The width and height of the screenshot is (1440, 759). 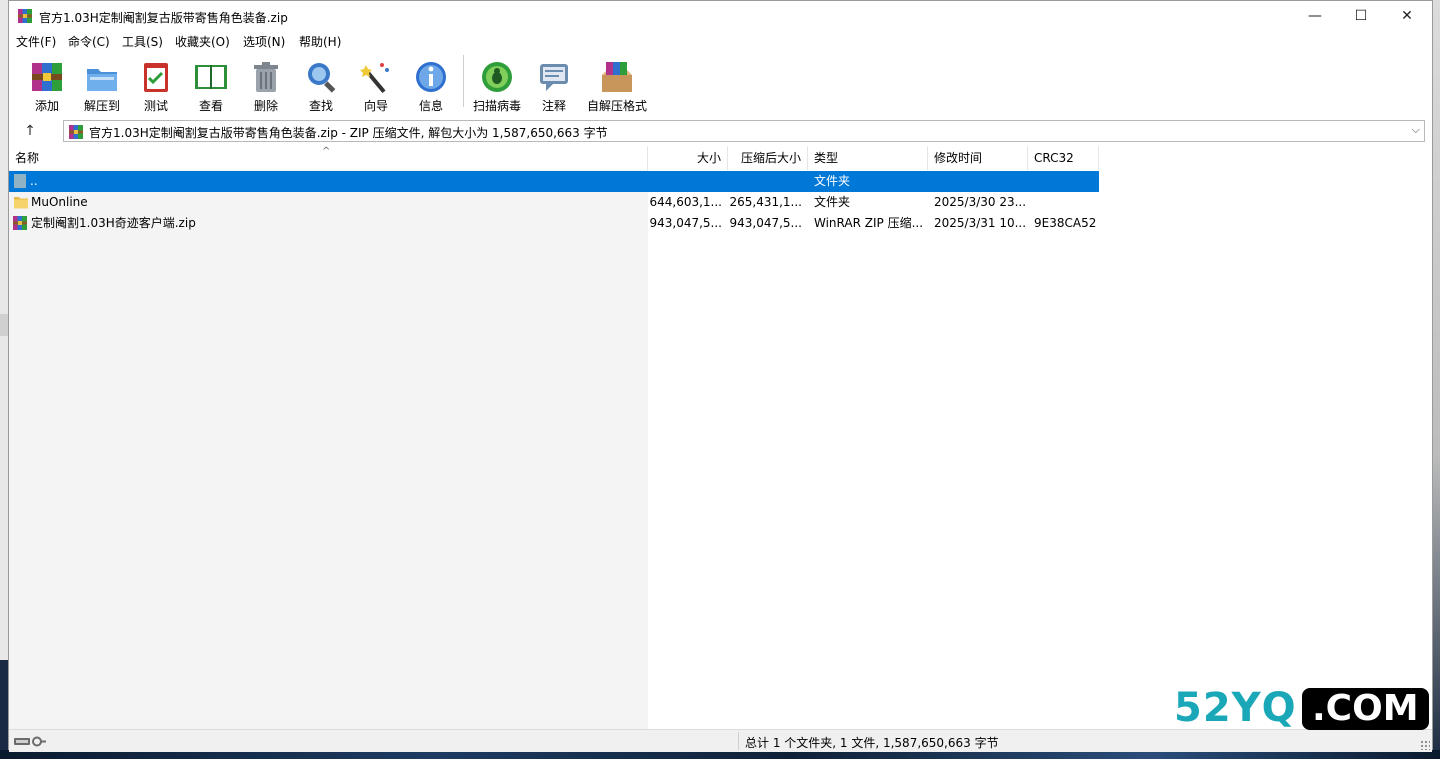 What do you see at coordinates (202, 41) in the screenshot?
I see `menu-favorites: 收藏夹(O)` at bounding box center [202, 41].